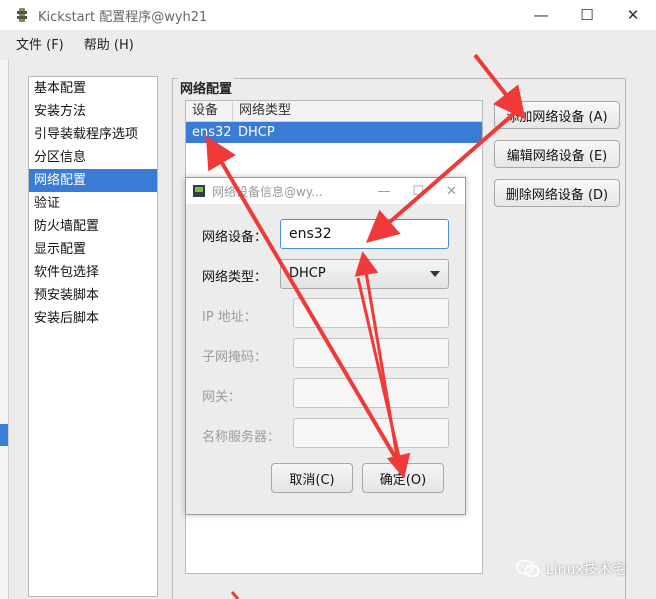  Describe the element at coordinates (557, 193) in the screenshot. I see `delete-device-button: 删除网络设备 (D)` at that location.